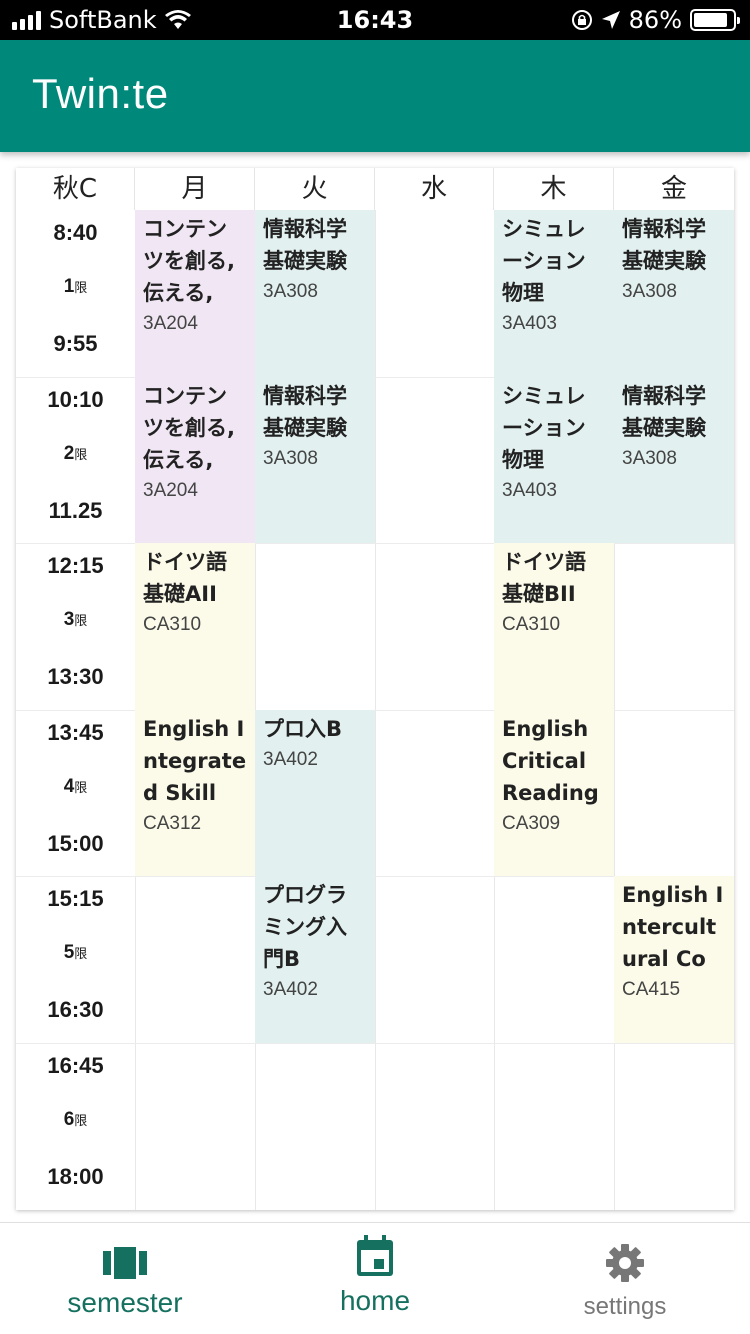 The image size is (750, 1334). I want to click on day-header-fri: 金, so click(673, 189).